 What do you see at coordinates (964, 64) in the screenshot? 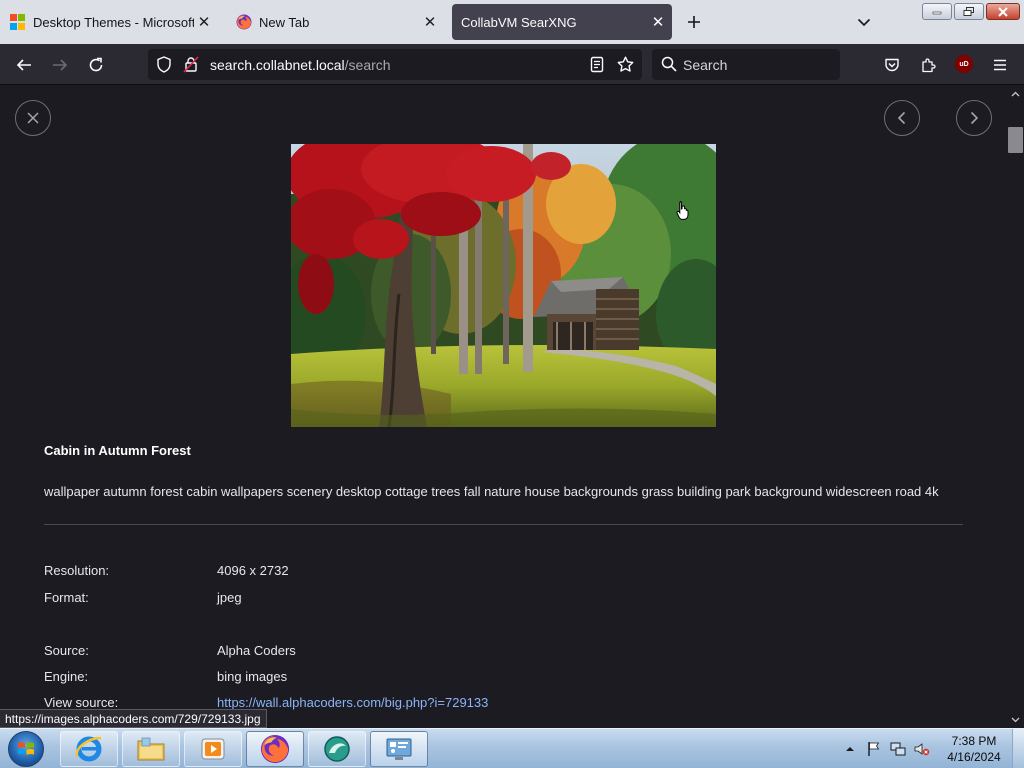
I see `ublock-origin-icon: uD` at bounding box center [964, 64].